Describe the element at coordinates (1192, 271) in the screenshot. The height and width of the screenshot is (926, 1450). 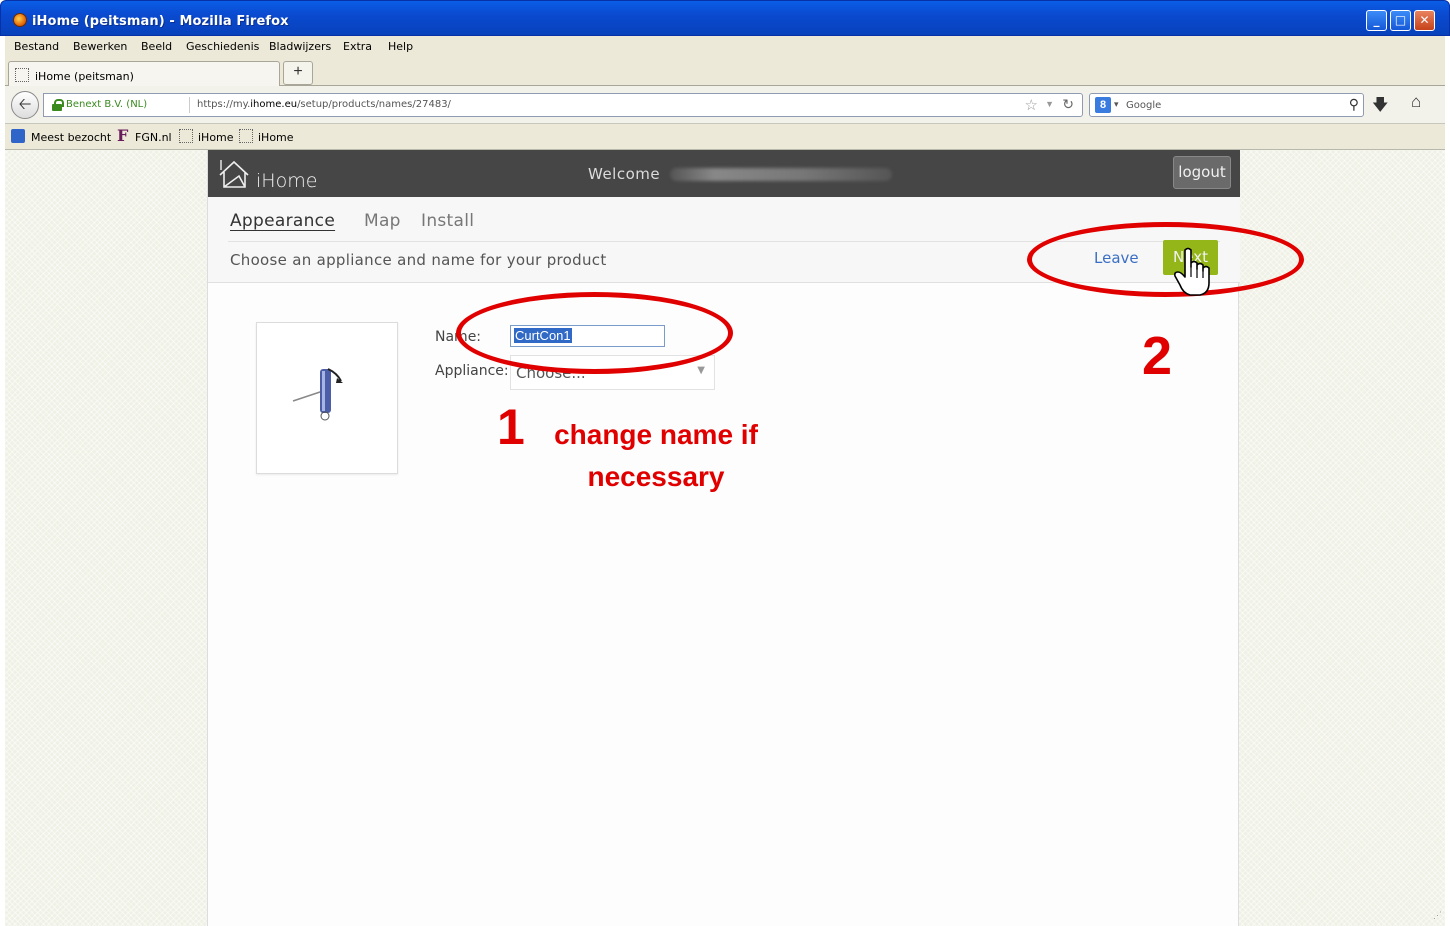
I see `hand-cursor-icon` at that location.